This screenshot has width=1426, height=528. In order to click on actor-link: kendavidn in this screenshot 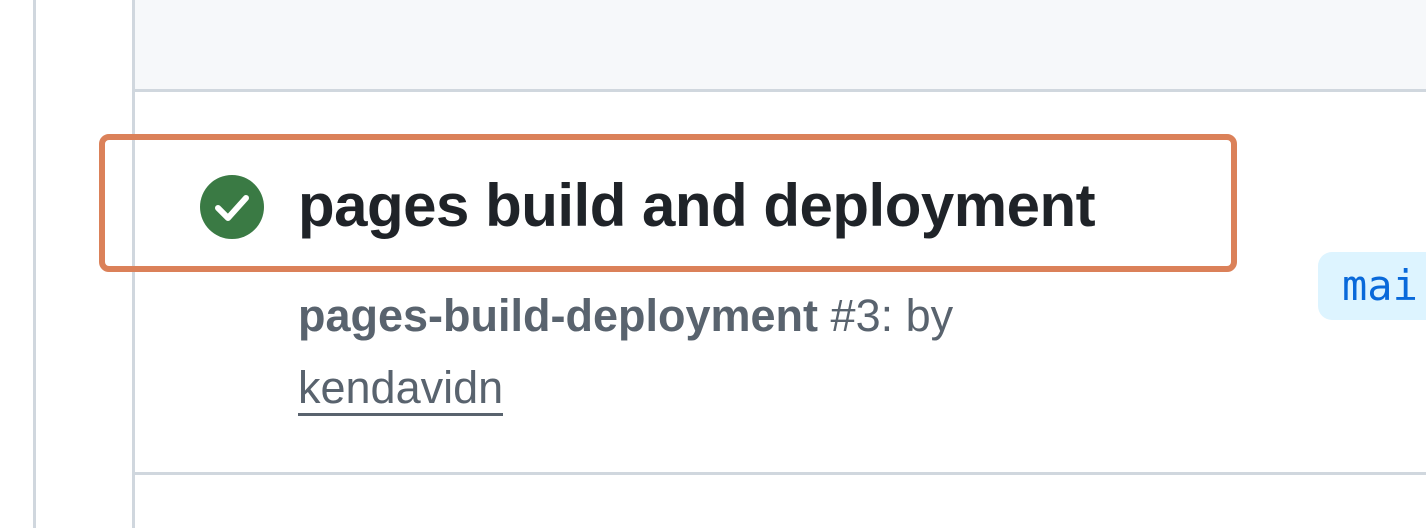, I will do `click(401, 389)`.